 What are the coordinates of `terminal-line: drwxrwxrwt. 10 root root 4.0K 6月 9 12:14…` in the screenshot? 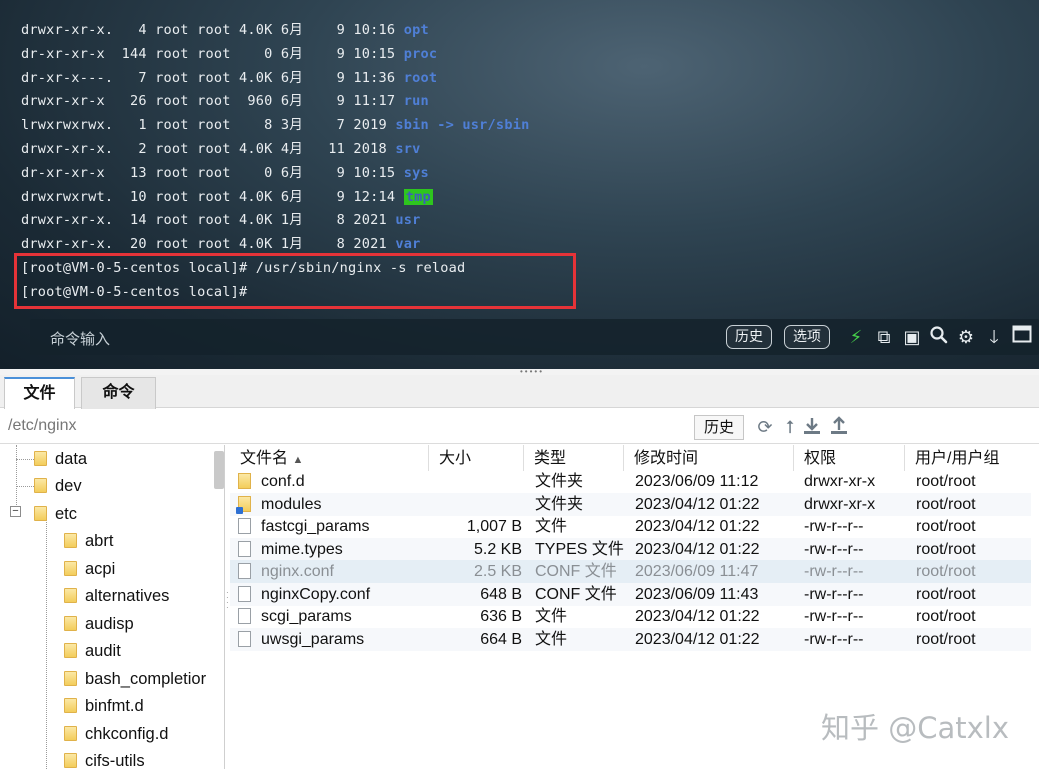 It's located at (227, 196).